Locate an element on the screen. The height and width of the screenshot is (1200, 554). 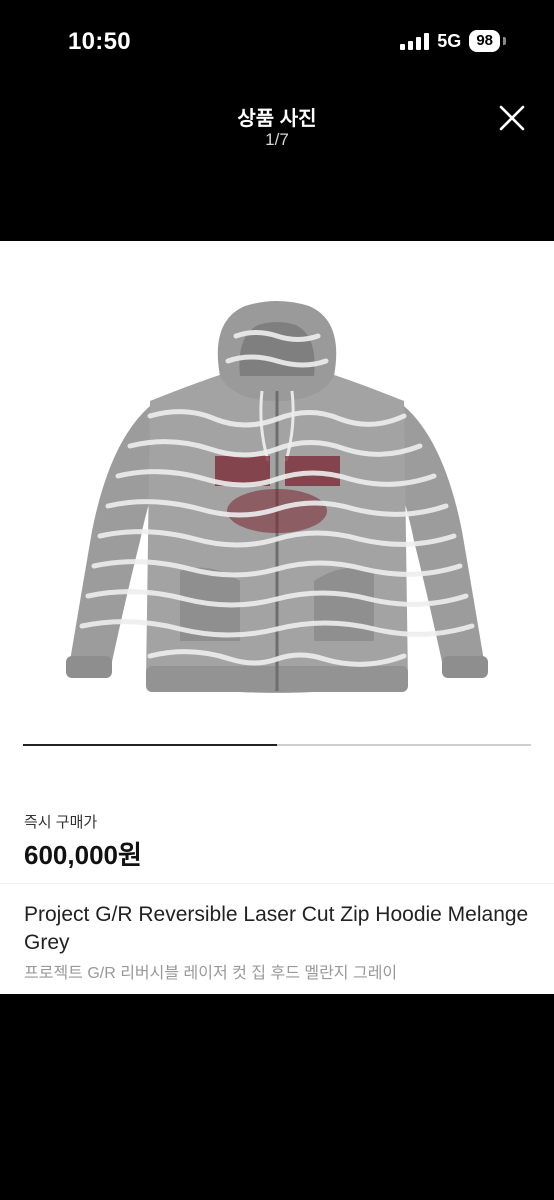
status-bar: 10:50 5G 98 is located at coordinates (277, 42).